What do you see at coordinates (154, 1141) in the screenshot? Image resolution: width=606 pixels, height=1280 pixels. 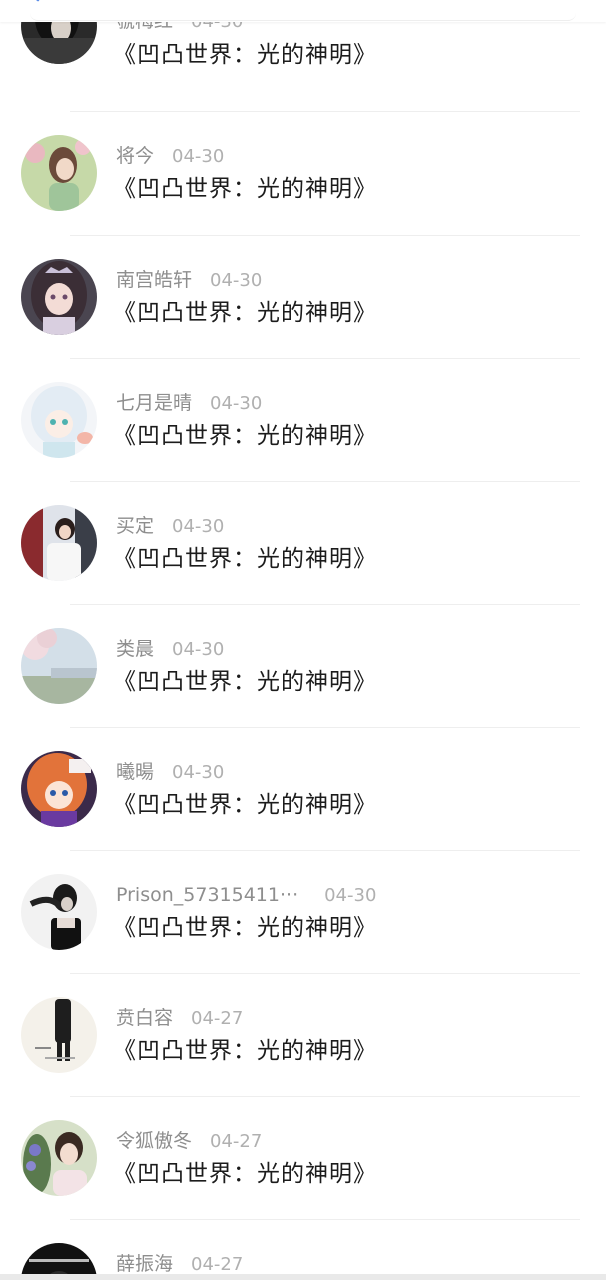 I see `user-name: 令狐傲冬` at bounding box center [154, 1141].